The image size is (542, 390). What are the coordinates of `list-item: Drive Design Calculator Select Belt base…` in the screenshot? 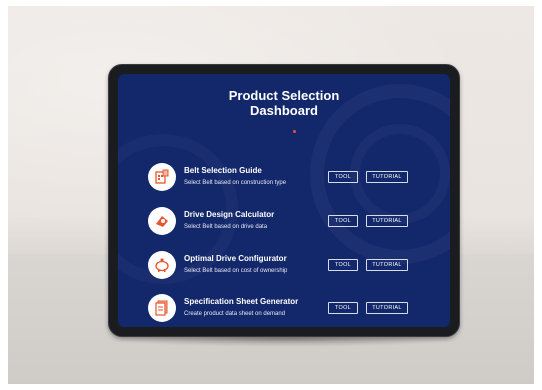 It's located at (284, 224).